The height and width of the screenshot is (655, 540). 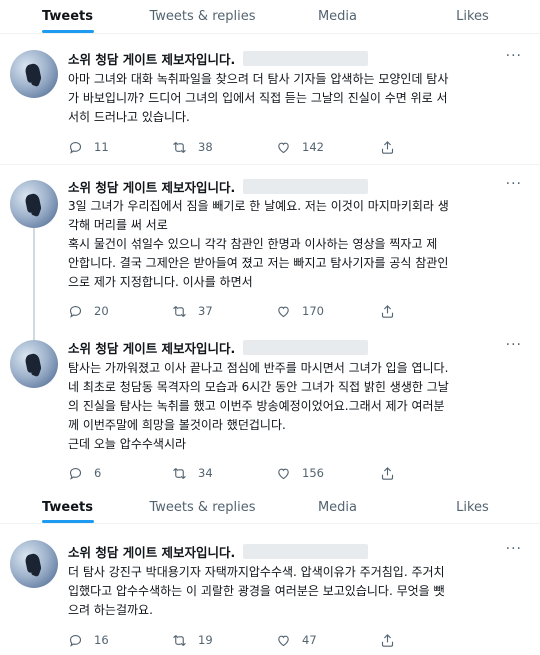 I want to click on like-count: 170, so click(x=313, y=311).